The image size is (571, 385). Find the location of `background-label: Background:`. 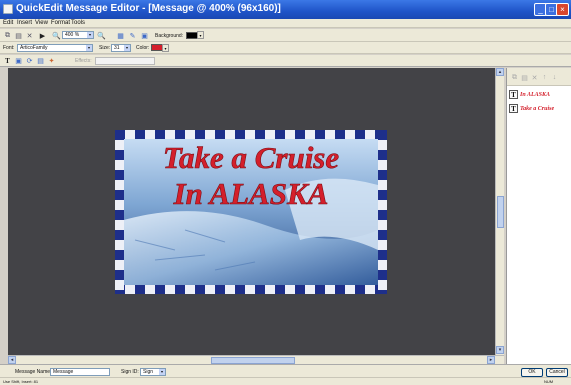

background-label: Background: is located at coordinates (169, 36).